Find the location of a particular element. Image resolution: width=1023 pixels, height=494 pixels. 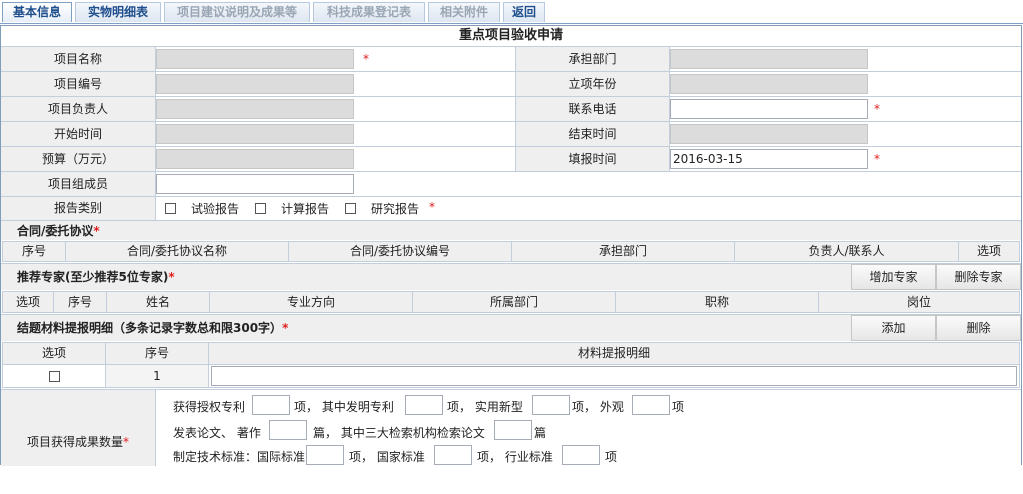

experts-table-header: 选项 序号 姓名 专业方向 所属部门 职称 岗位 is located at coordinates (511, 302).